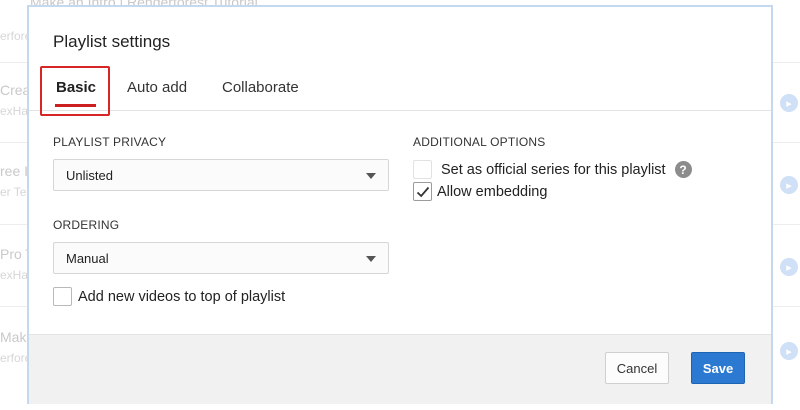 This screenshot has height=410, width=800. Describe the element at coordinates (221, 258) in the screenshot. I see `ordering-select: Manual` at that location.